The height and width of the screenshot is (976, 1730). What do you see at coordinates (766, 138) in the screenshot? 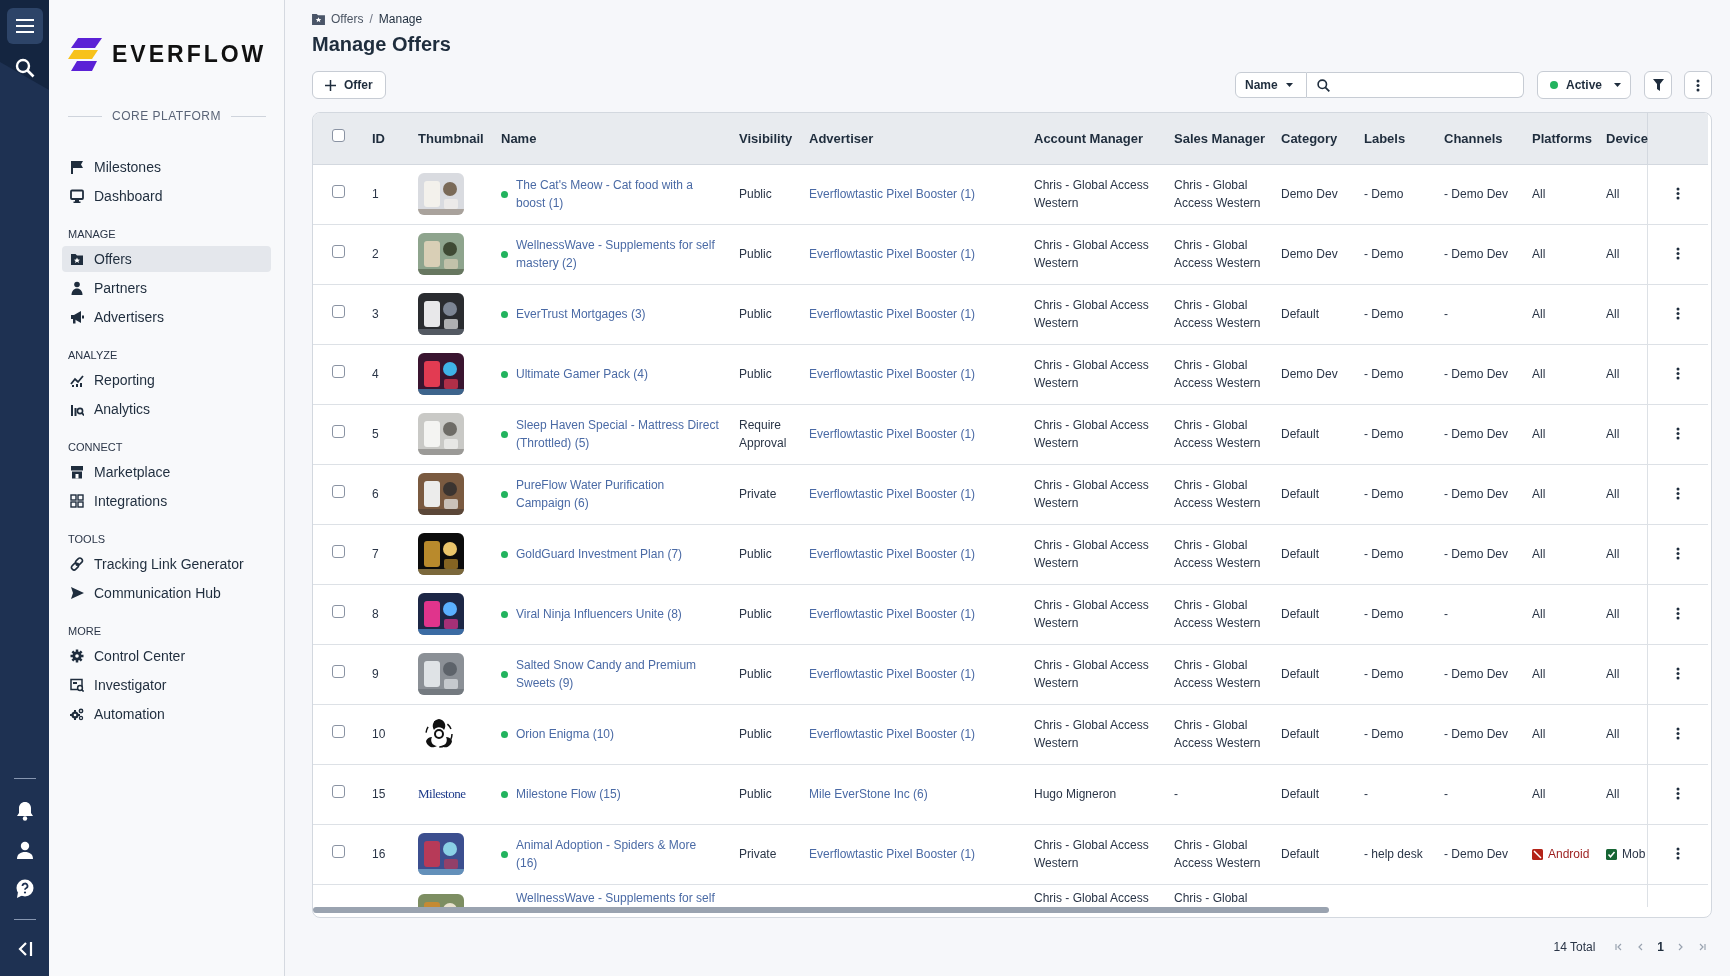
I see `column-header: Visibility` at bounding box center [766, 138].